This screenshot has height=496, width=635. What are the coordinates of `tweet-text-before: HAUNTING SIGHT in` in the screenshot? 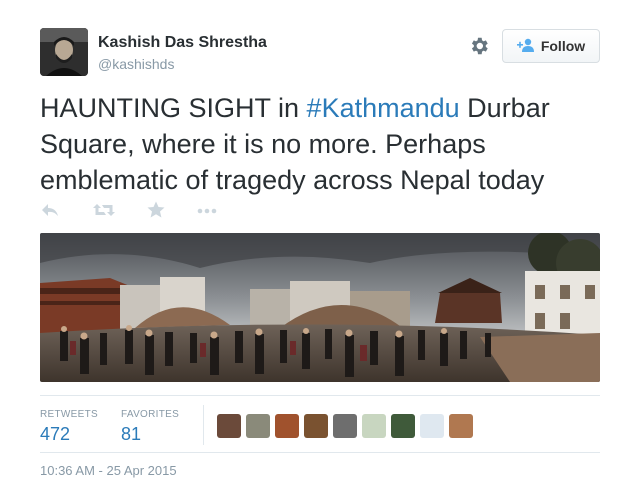 It's located at (173, 108).